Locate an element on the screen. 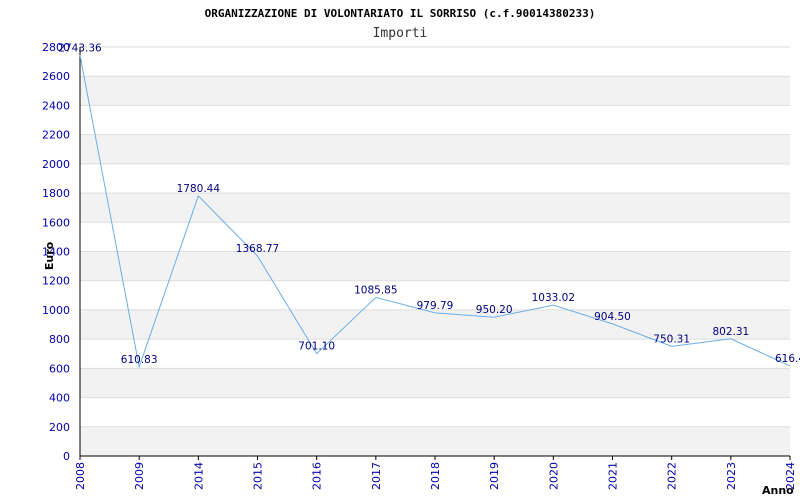  data-label: 950.20 is located at coordinates (494, 310).